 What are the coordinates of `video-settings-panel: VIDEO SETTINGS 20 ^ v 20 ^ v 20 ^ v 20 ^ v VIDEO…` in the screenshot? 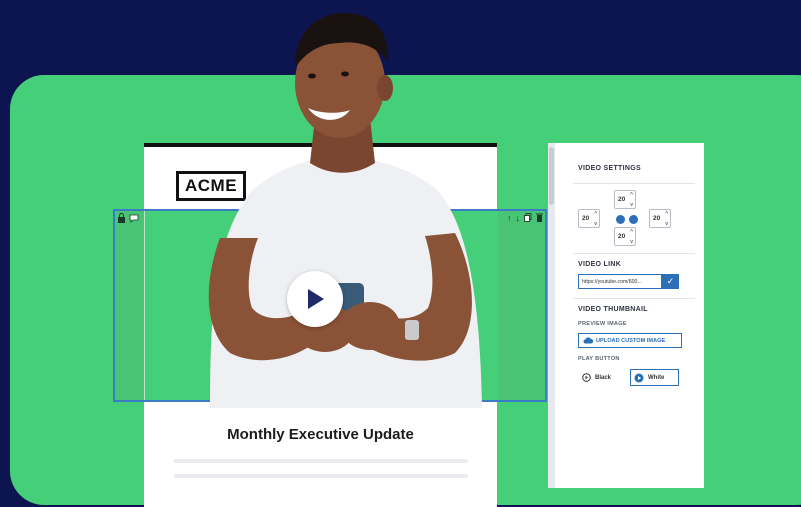 It's located at (626, 315).